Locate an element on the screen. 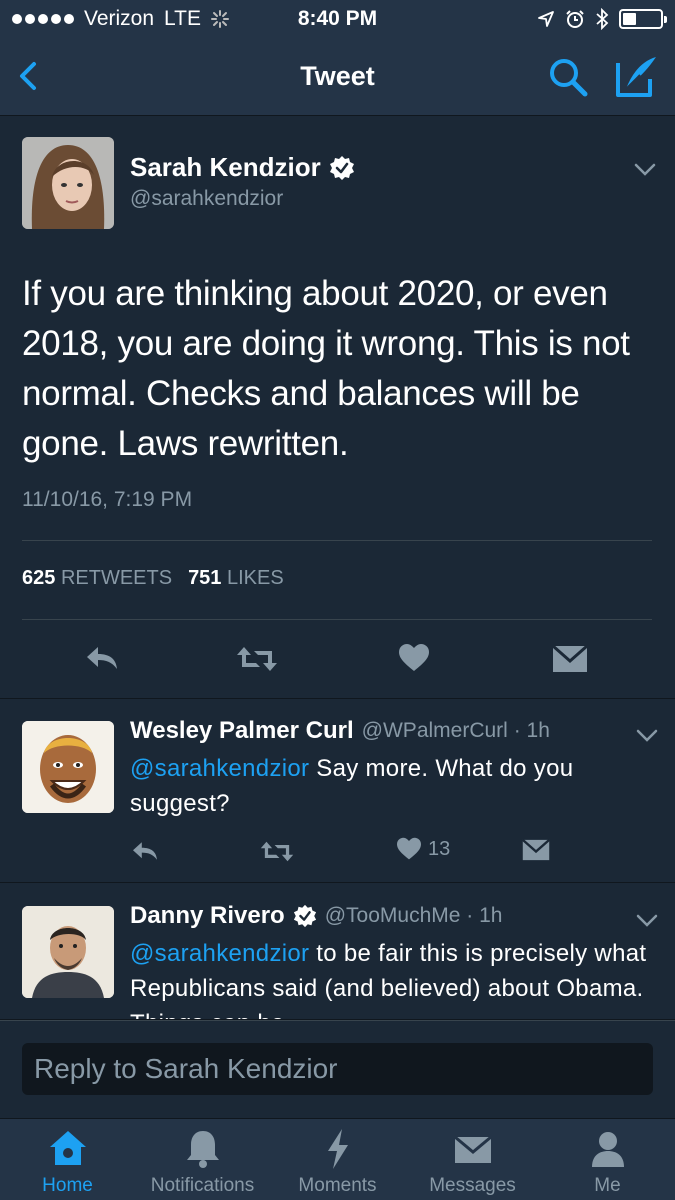 Image resolution: width=675 pixels, height=1200 pixels. tab-label: Notifications is located at coordinates (202, 1185).